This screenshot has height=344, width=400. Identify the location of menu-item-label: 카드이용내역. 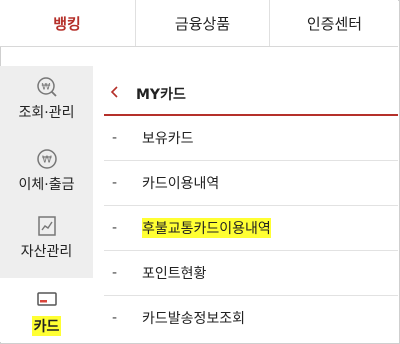
(181, 184).